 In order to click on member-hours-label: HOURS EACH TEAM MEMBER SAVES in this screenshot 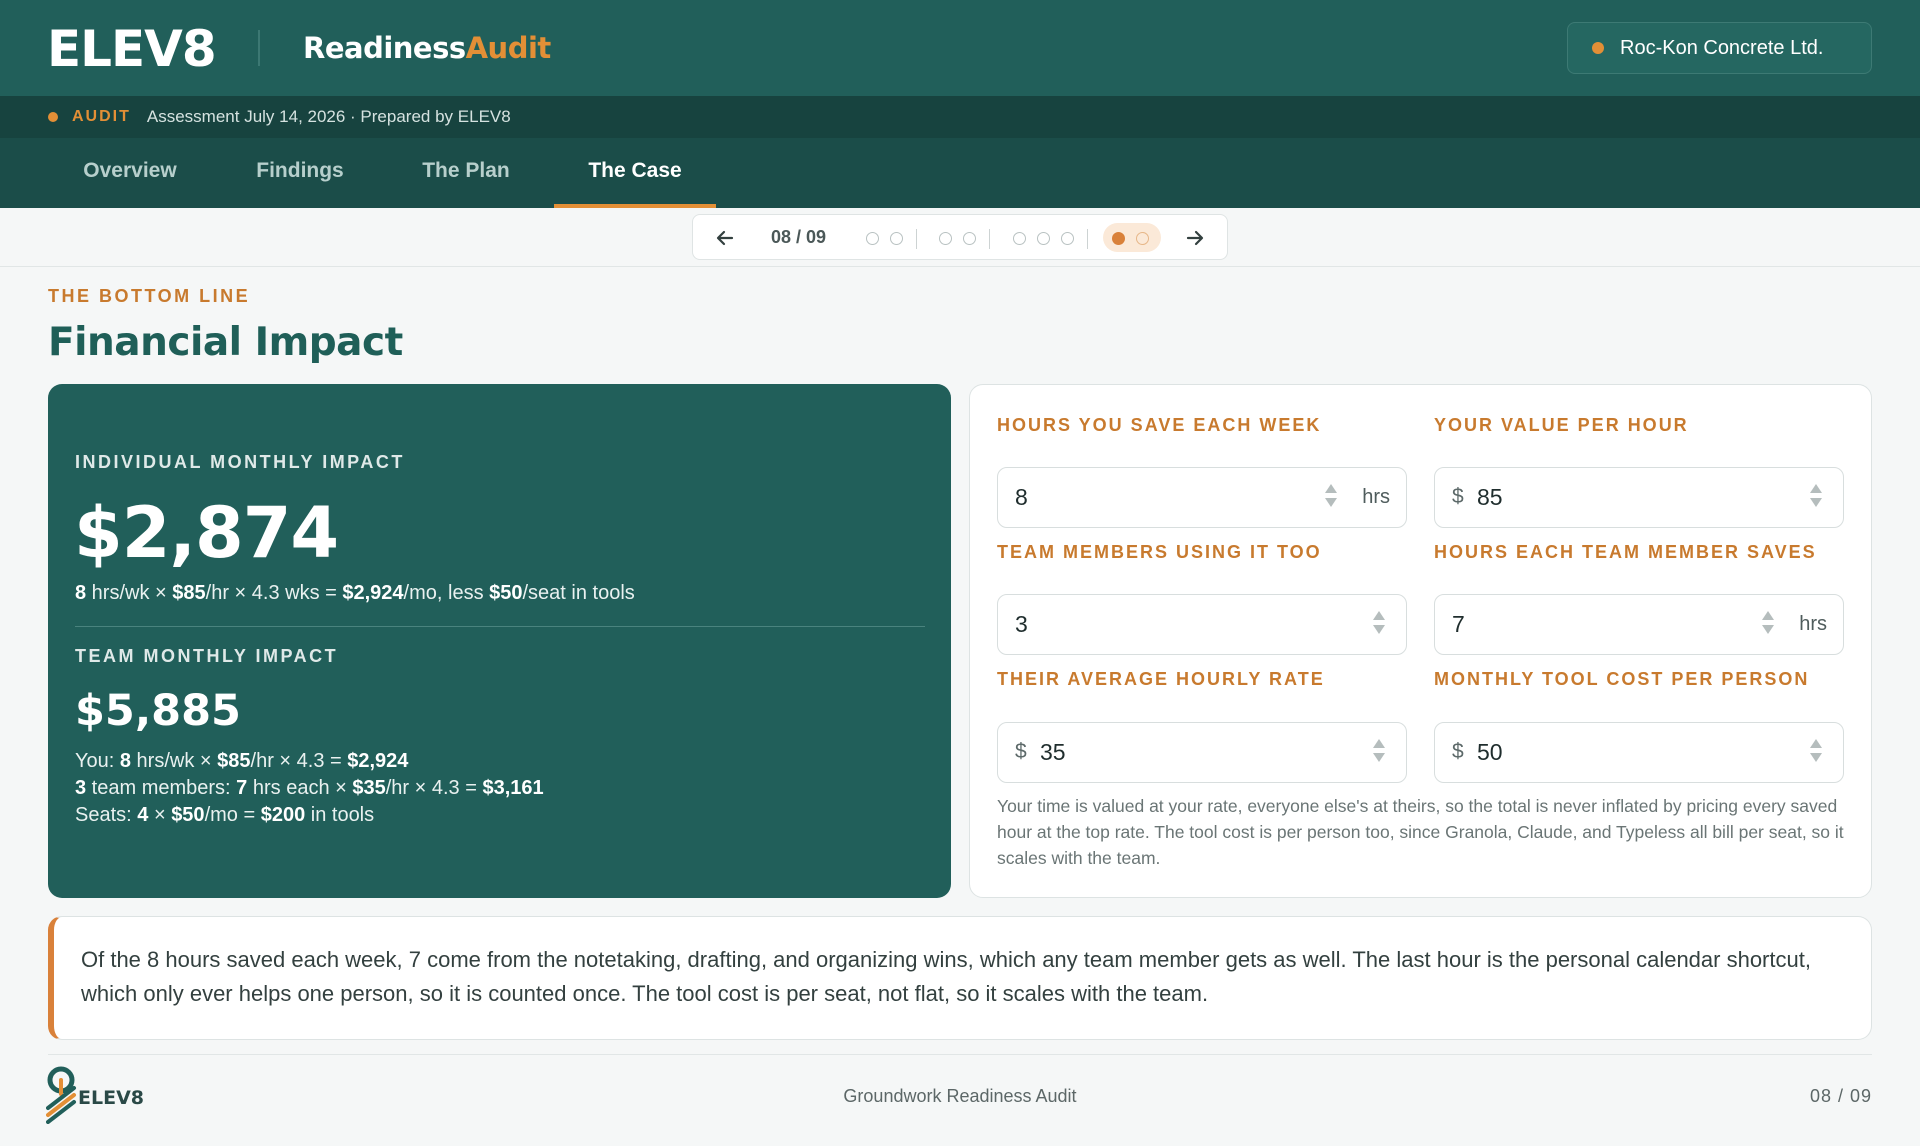, I will do `click(1625, 552)`.